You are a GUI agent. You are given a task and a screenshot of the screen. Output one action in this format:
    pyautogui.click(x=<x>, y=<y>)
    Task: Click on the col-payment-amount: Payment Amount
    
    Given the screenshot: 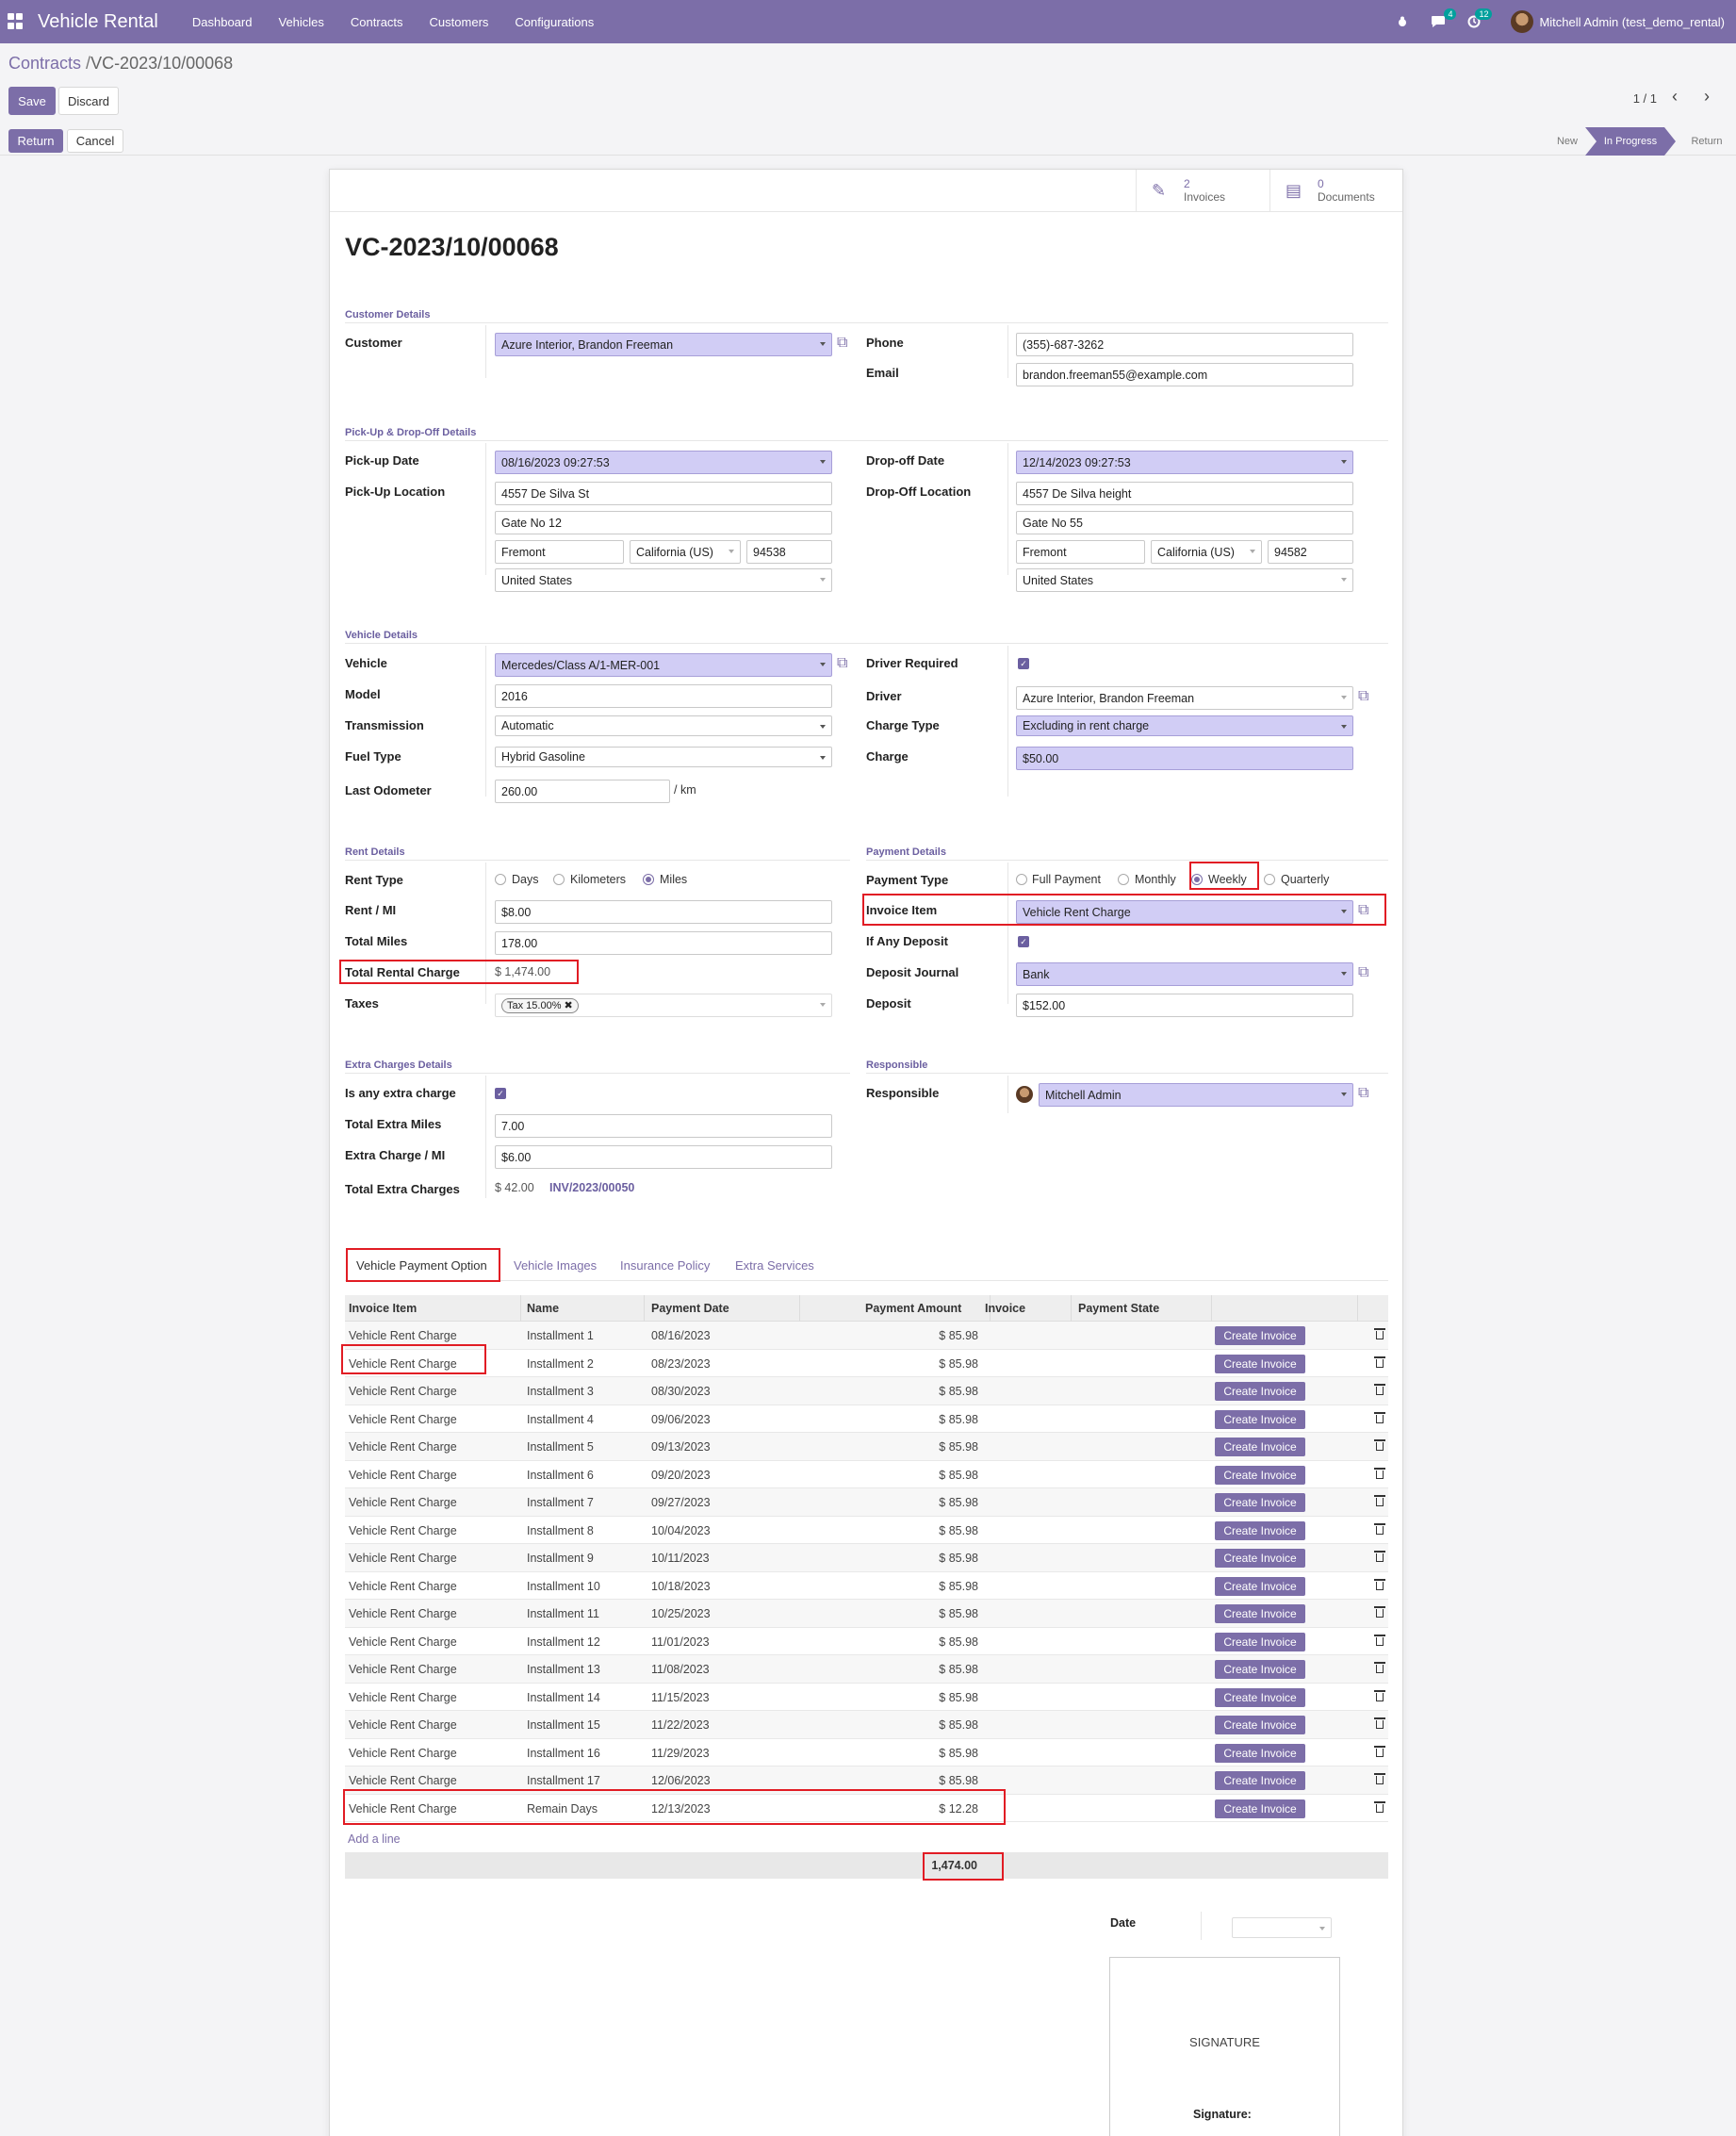 What is the action you would take?
    pyautogui.click(x=913, y=1309)
    